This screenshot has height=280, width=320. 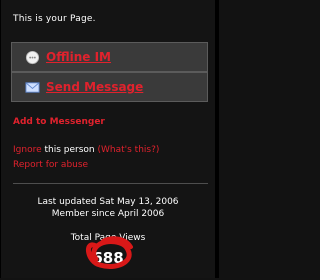 What do you see at coordinates (78, 57) in the screenshot?
I see `offline-im-link: Offline IM` at bounding box center [78, 57].